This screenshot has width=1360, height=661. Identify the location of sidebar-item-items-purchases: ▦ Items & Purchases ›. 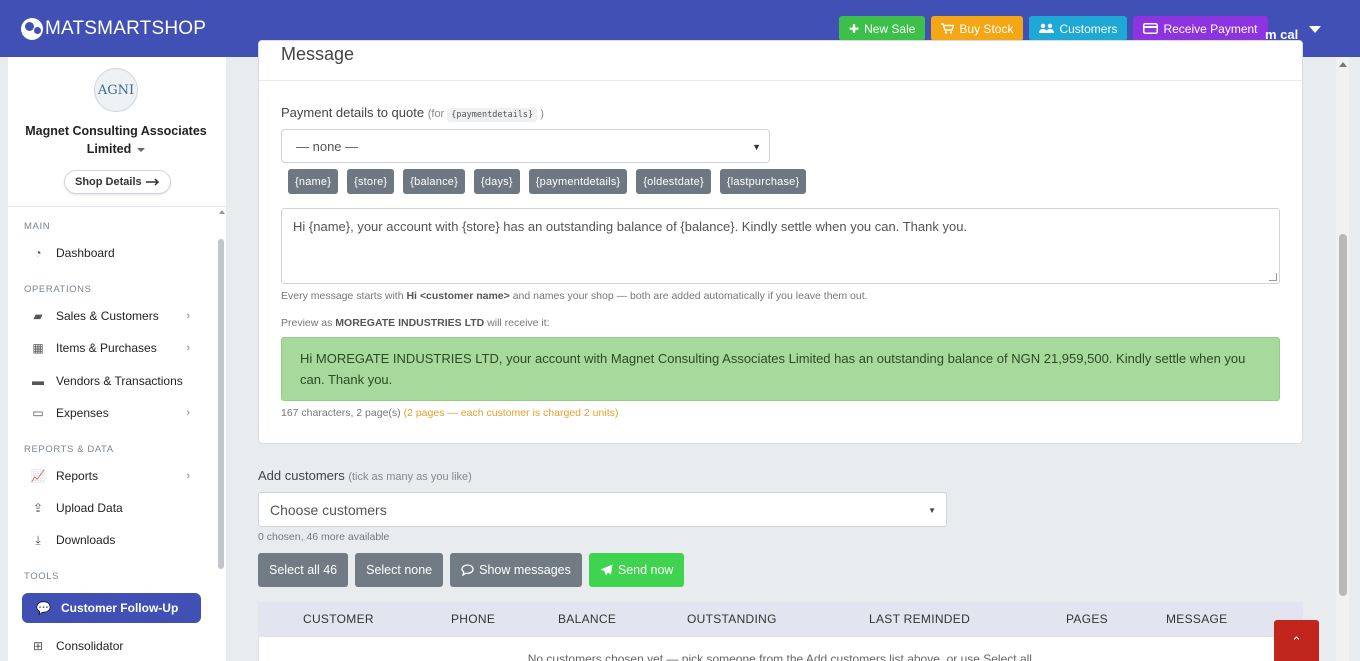
(110, 348).